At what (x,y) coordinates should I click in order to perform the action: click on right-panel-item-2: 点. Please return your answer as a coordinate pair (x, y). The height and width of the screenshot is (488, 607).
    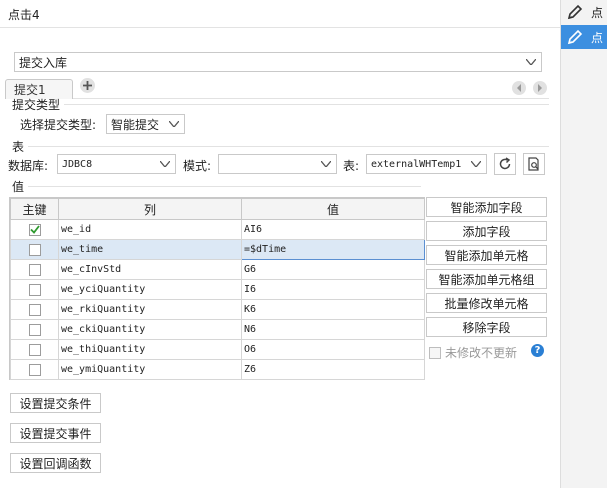
    Looking at the image, I should click on (584, 37).